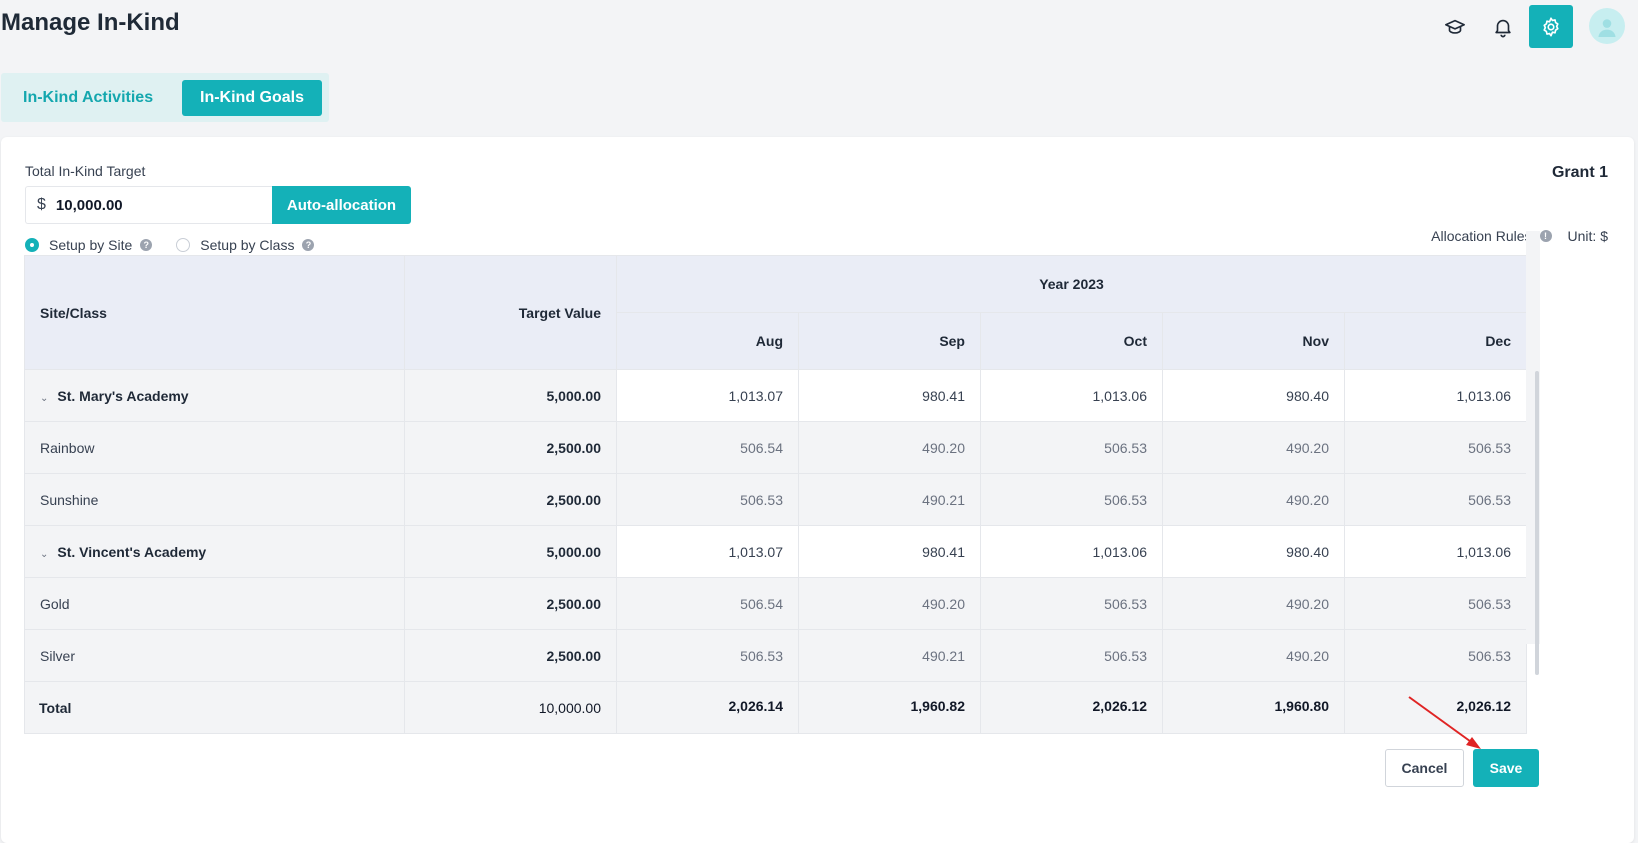 This screenshot has height=843, width=1638. Describe the element at coordinates (1071, 341) in the screenshot. I see `column-header-month: Oct` at that location.